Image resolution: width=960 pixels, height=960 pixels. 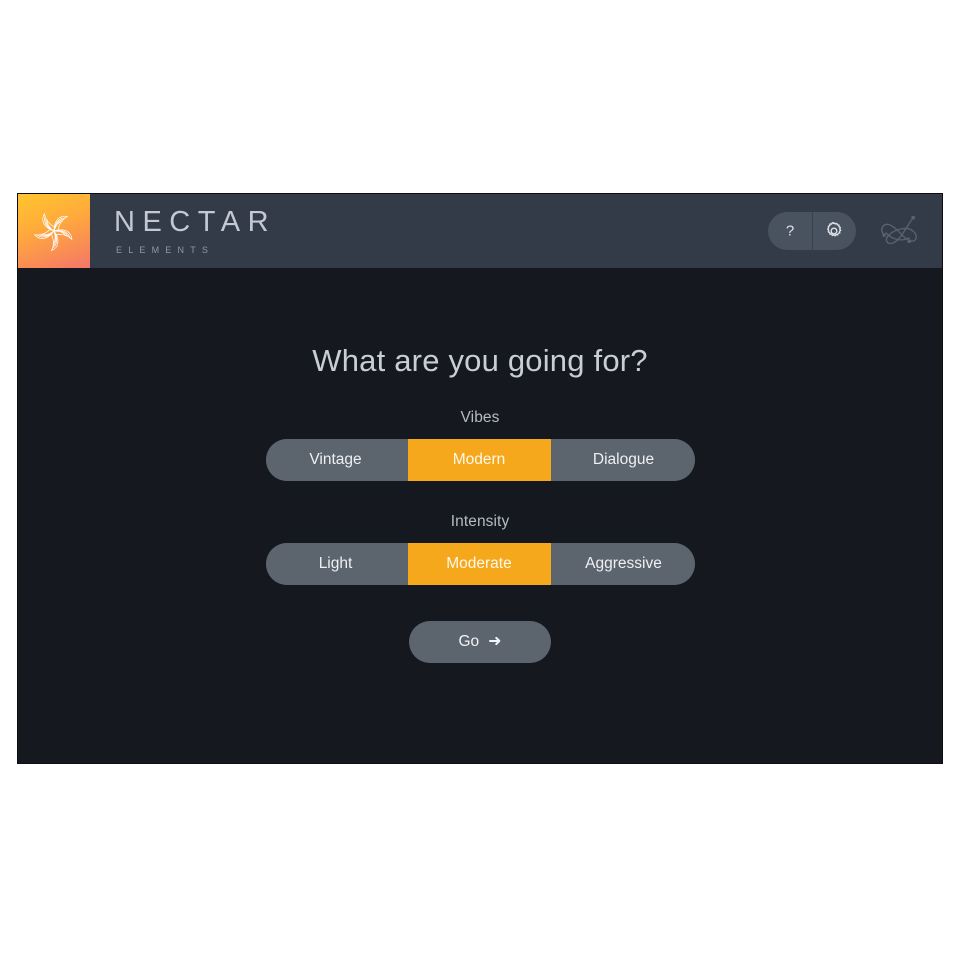 I want to click on segment-dialogue: Dialogue, so click(x=622, y=460).